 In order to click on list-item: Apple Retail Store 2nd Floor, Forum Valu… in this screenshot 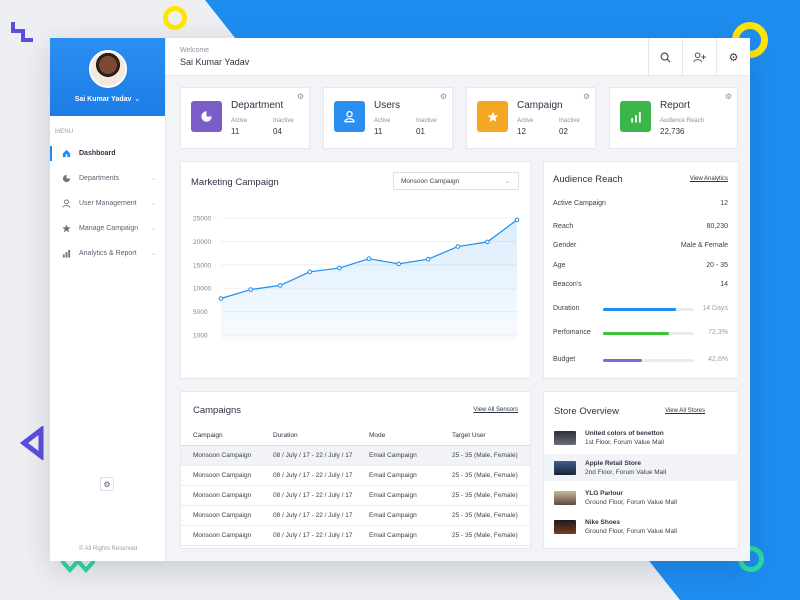, I will do `click(642, 467)`.